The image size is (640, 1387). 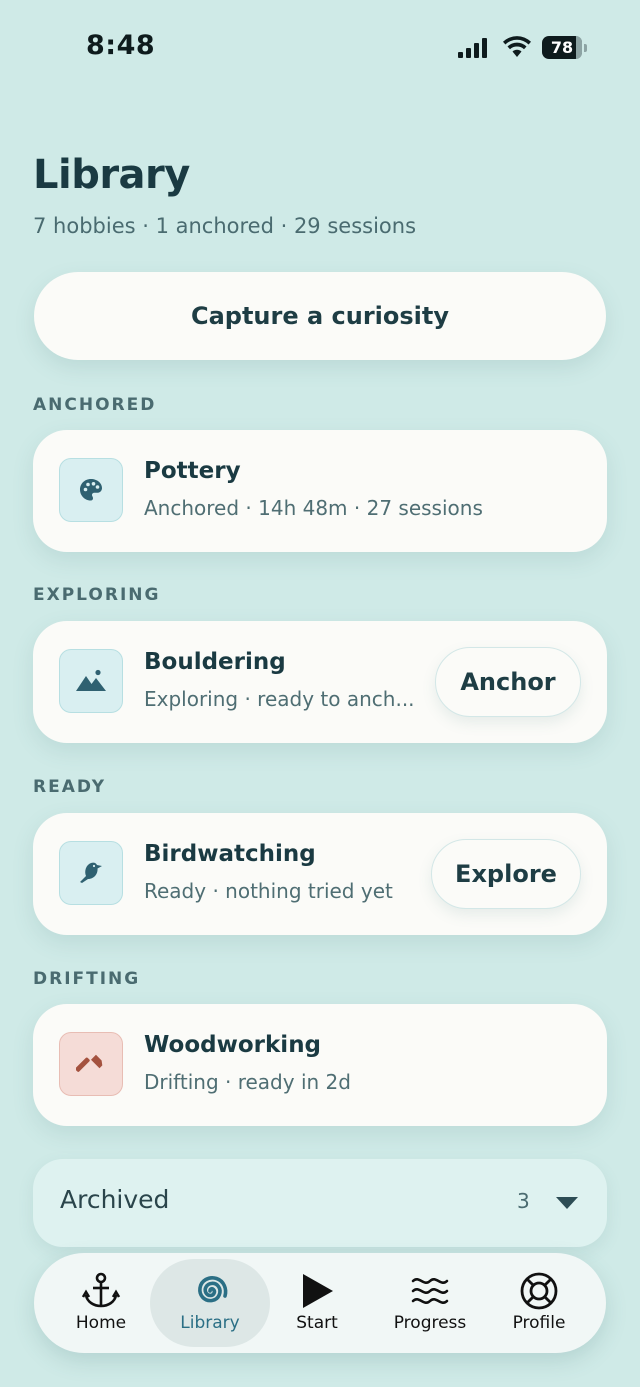 I want to click on anchor-icon, so click(x=101, y=1290).